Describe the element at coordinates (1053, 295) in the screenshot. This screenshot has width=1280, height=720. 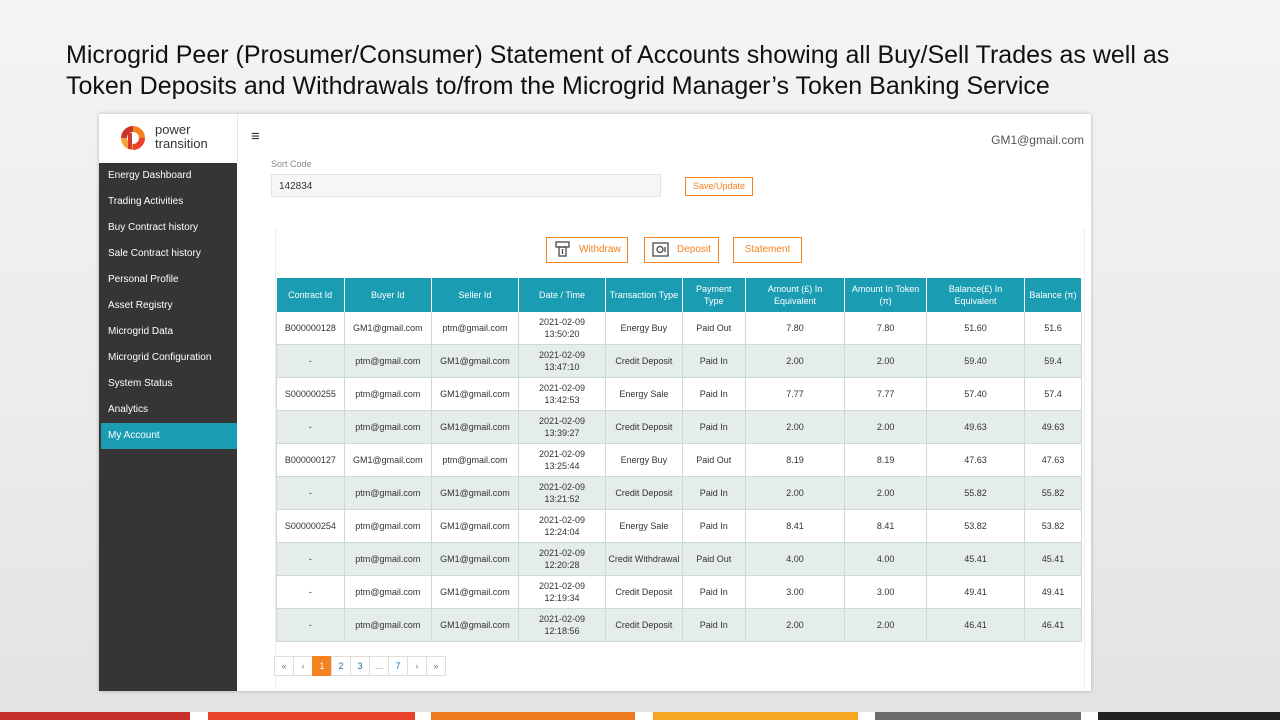
I see `column-header: Balance (π)` at that location.